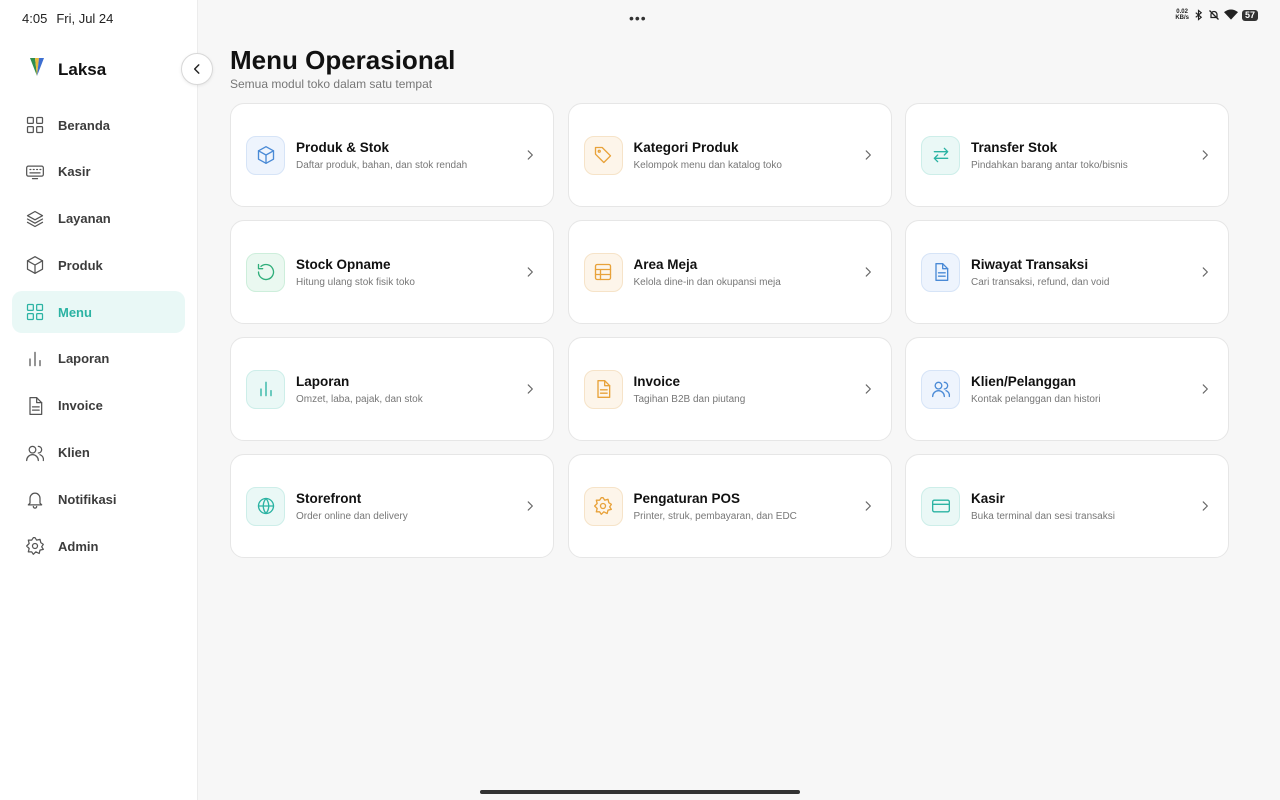 The image size is (1280, 800). What do you see at coordinates (687, 498) in the screenshot?
I see `card-title: Pengaturan POS` at bounding box center [687, 498].